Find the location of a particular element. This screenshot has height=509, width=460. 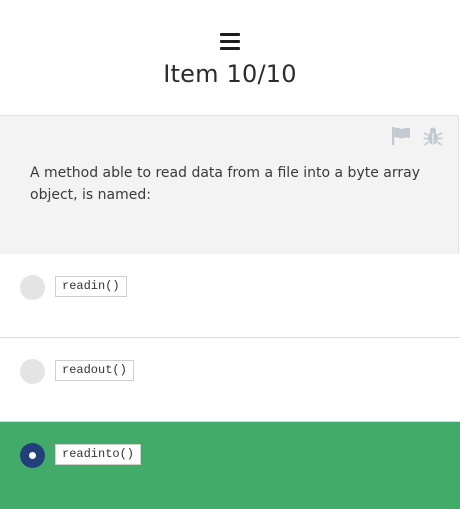

item-counter-title: Item 10/10 is located at coordinates (230, 74).